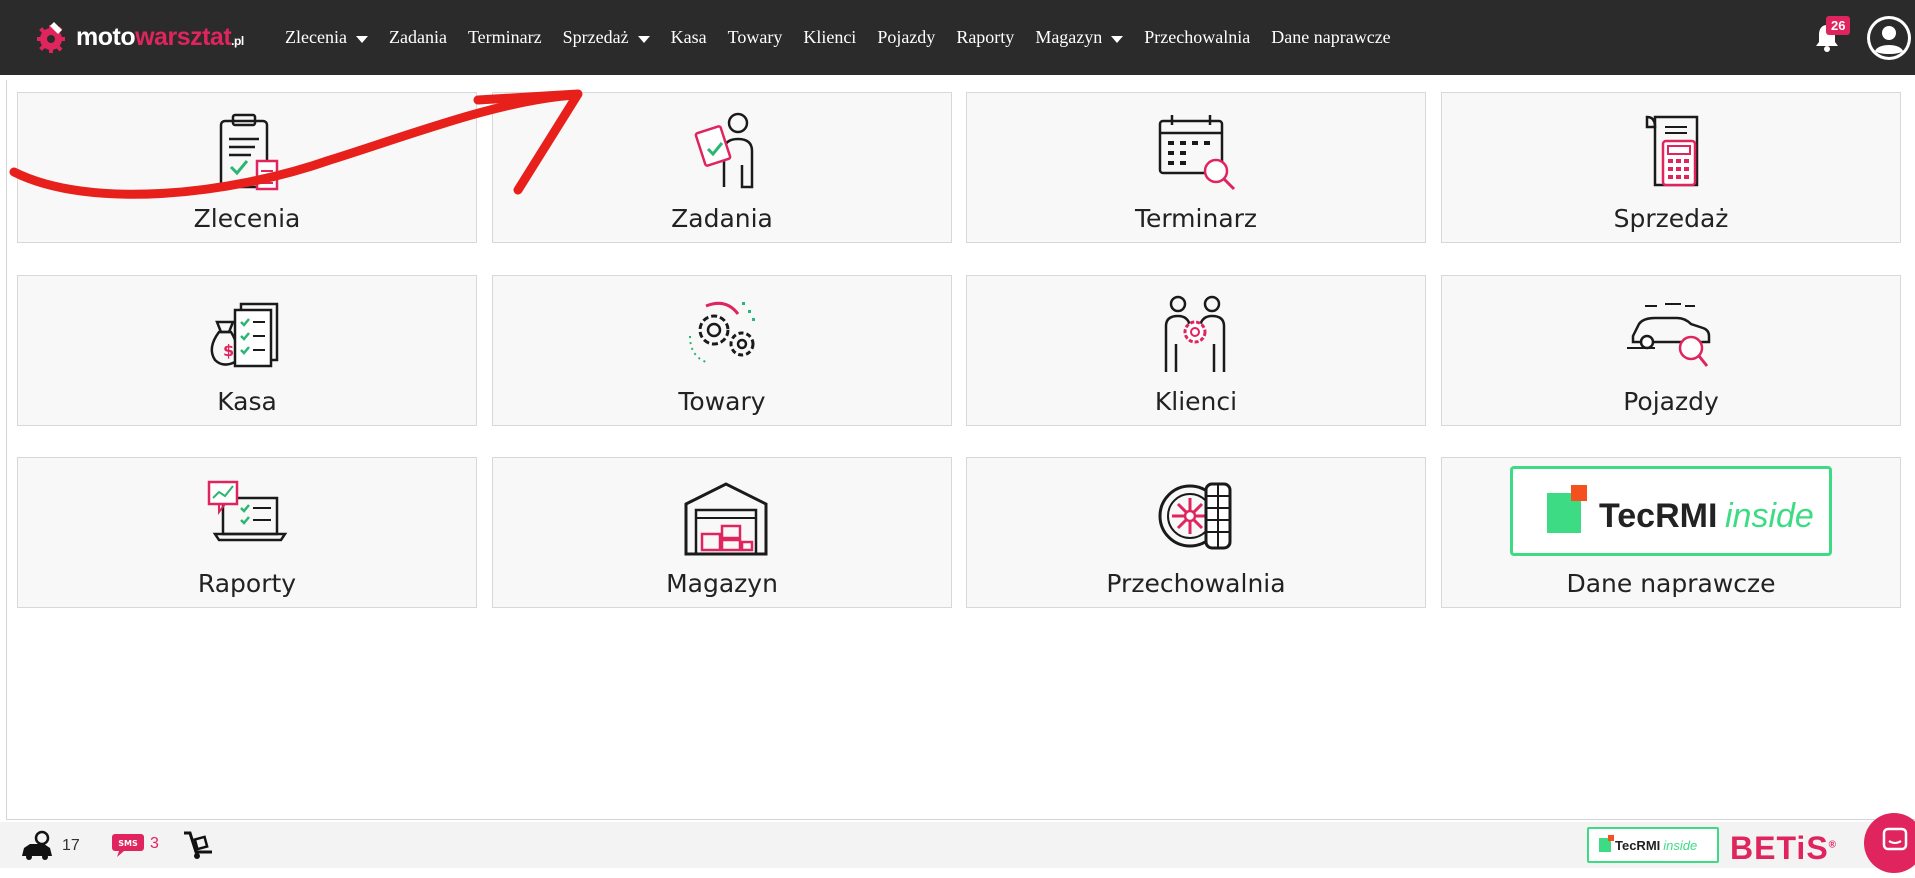  I want to click on tile-kasa: $ Kasa, so click(247, 350).